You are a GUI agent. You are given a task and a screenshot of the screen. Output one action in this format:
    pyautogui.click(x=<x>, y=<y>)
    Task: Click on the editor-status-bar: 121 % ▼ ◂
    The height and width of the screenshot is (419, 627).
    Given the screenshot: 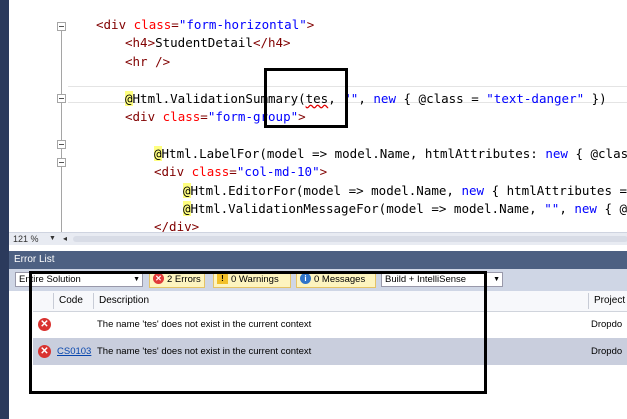 What is the action you would take?
    pyautogui.click(x=318, y=238)
    